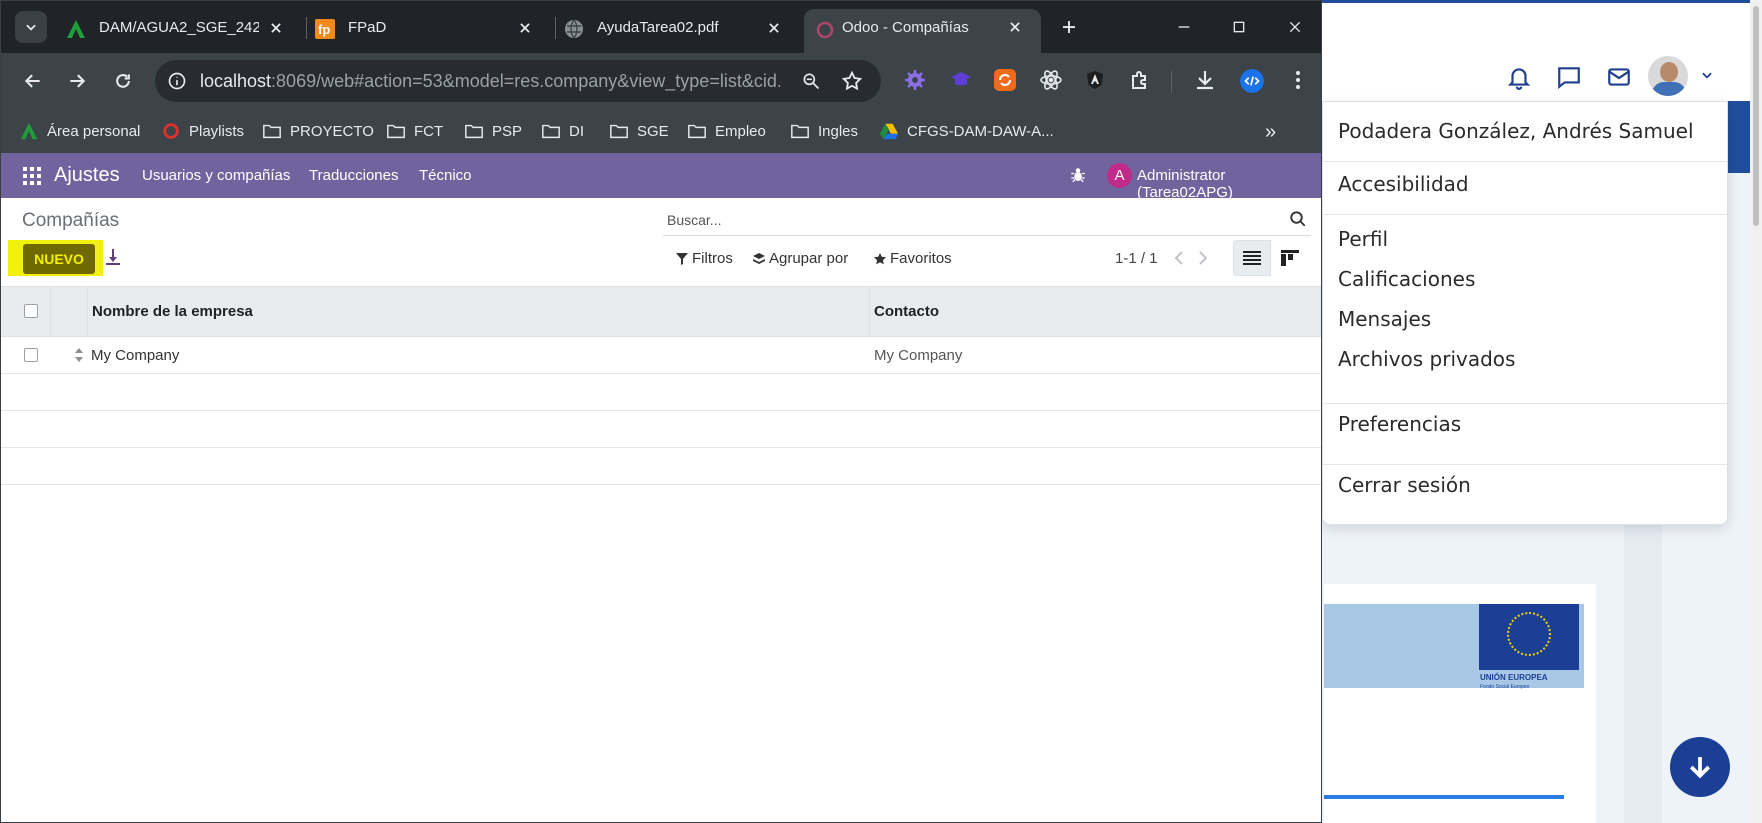  I want to click on menu-item-messages: Mensajes, so click(1384, 319).